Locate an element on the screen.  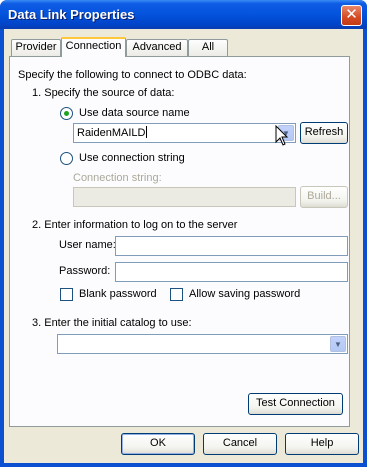
tab-all-label: All is located at coordinates (208, 47).